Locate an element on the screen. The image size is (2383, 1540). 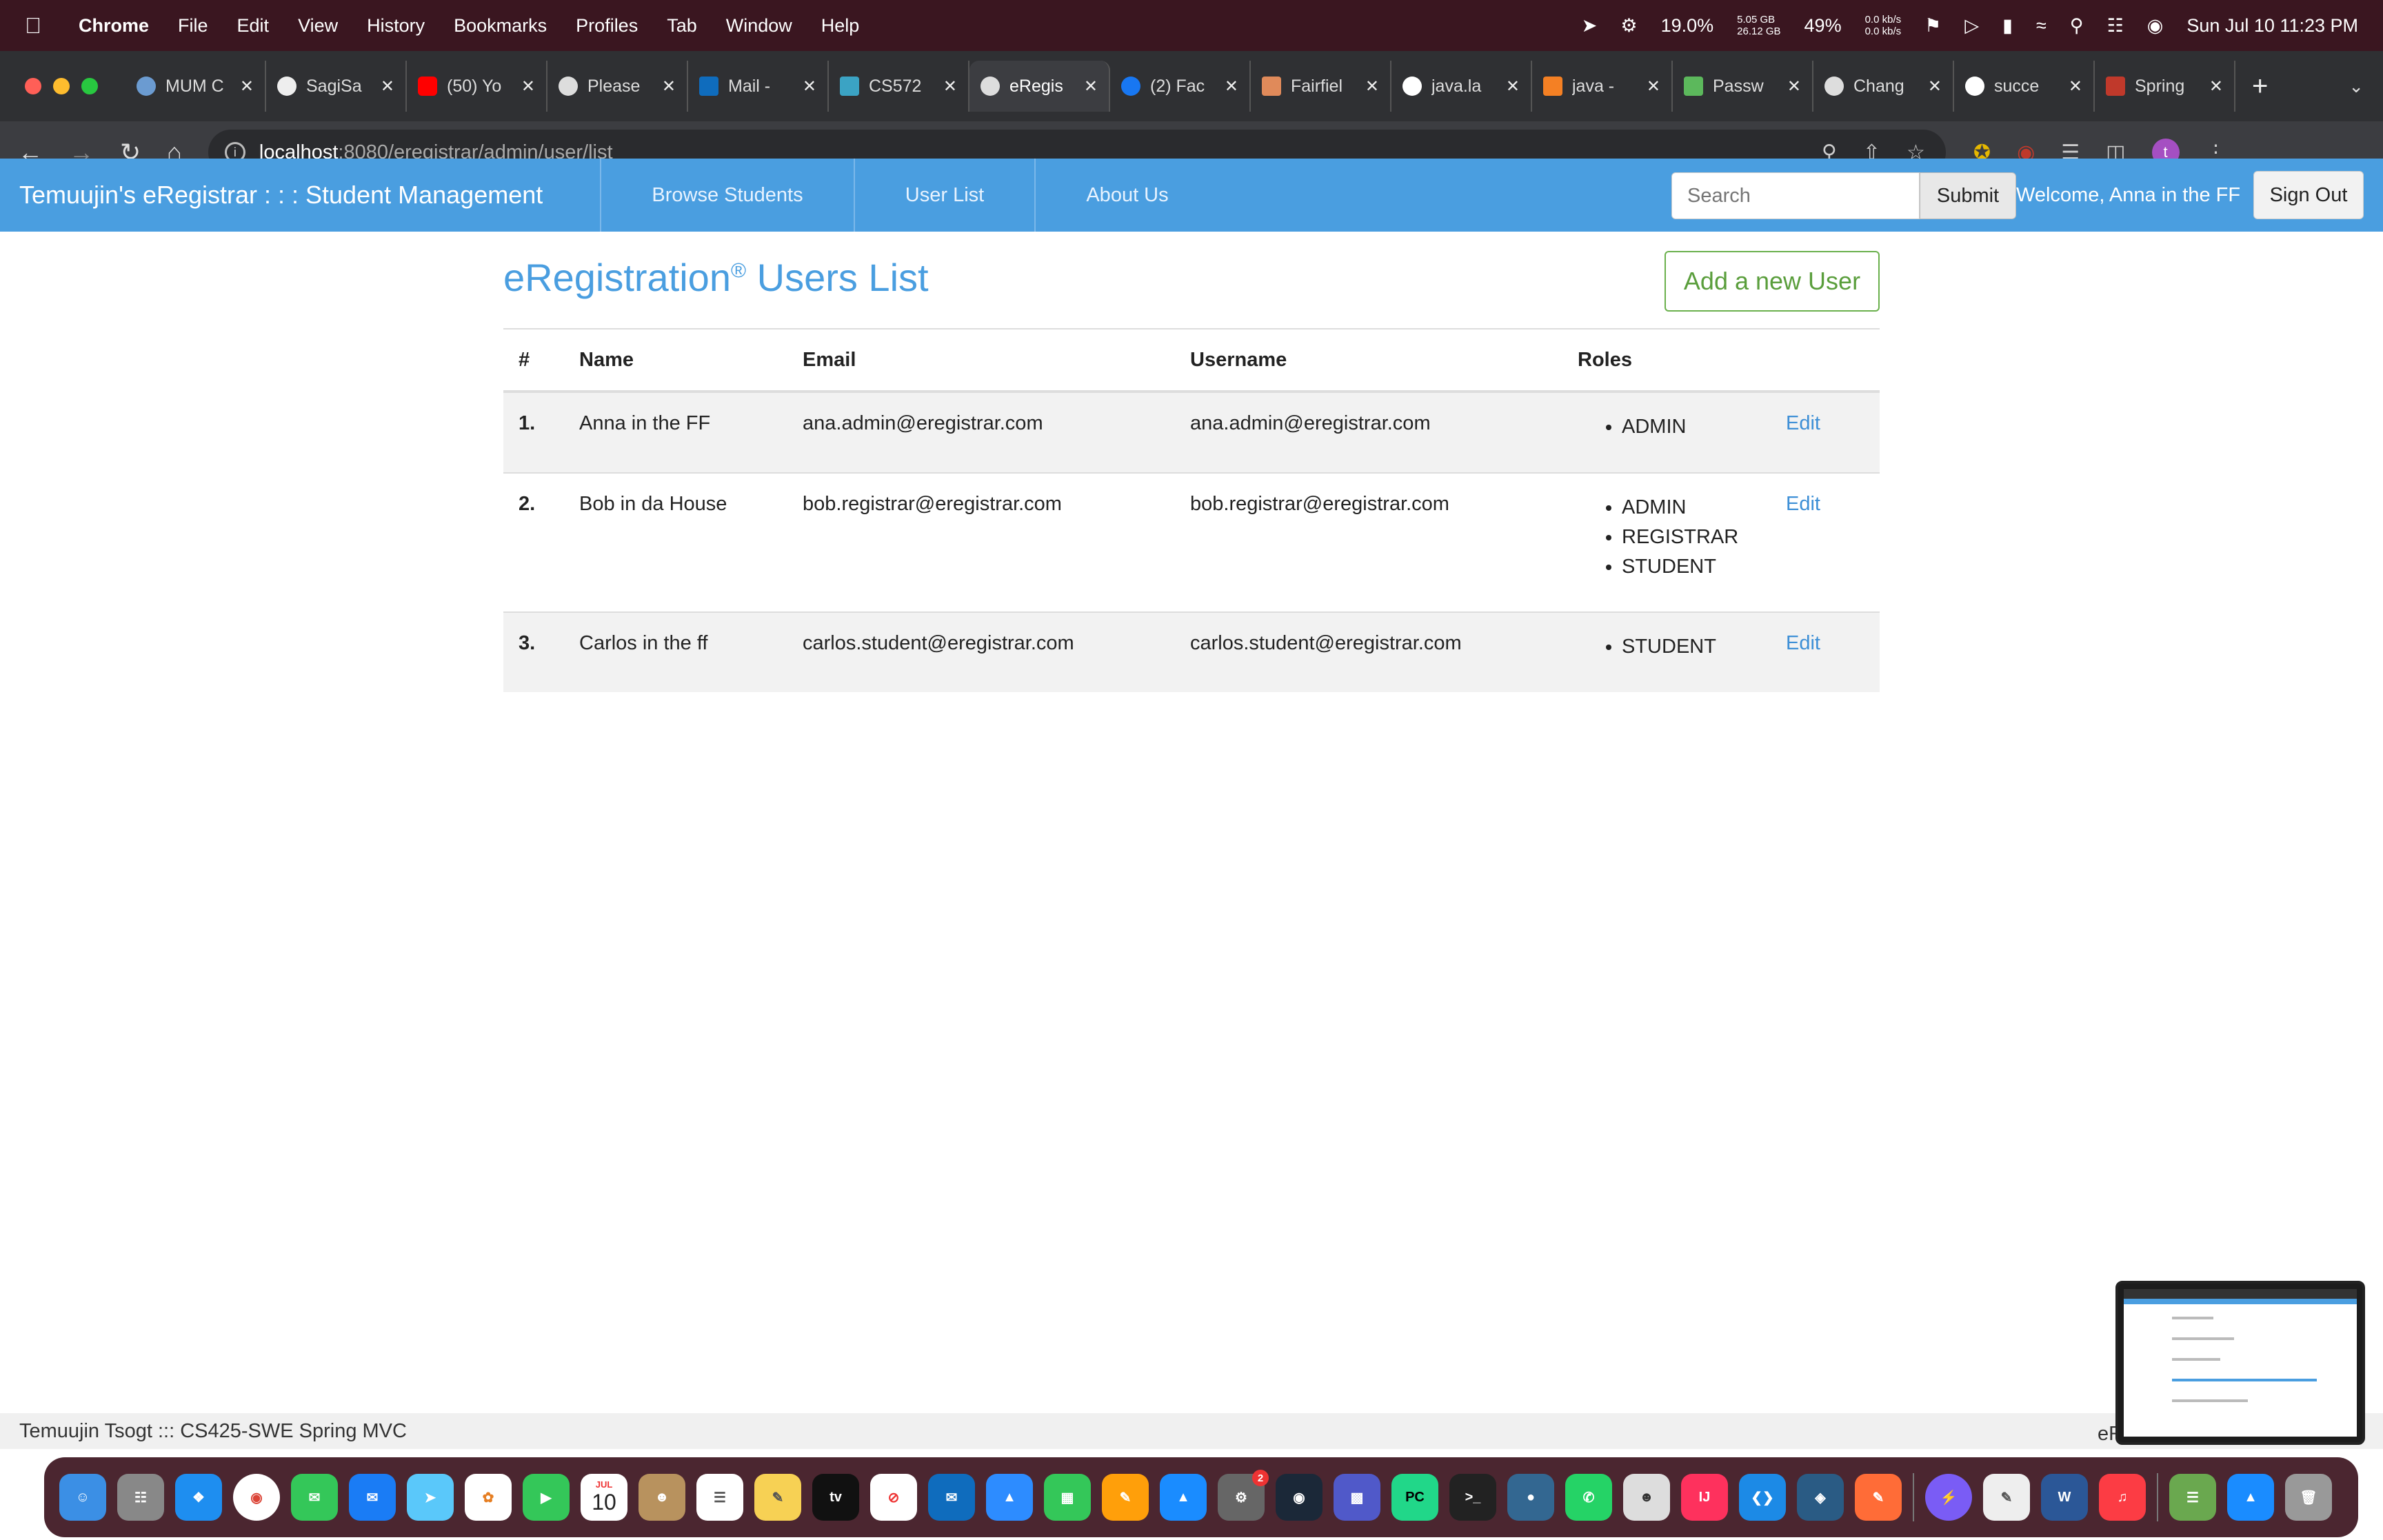
whatsapp-icon: ✆ is located at coordinates (1588, 1498).